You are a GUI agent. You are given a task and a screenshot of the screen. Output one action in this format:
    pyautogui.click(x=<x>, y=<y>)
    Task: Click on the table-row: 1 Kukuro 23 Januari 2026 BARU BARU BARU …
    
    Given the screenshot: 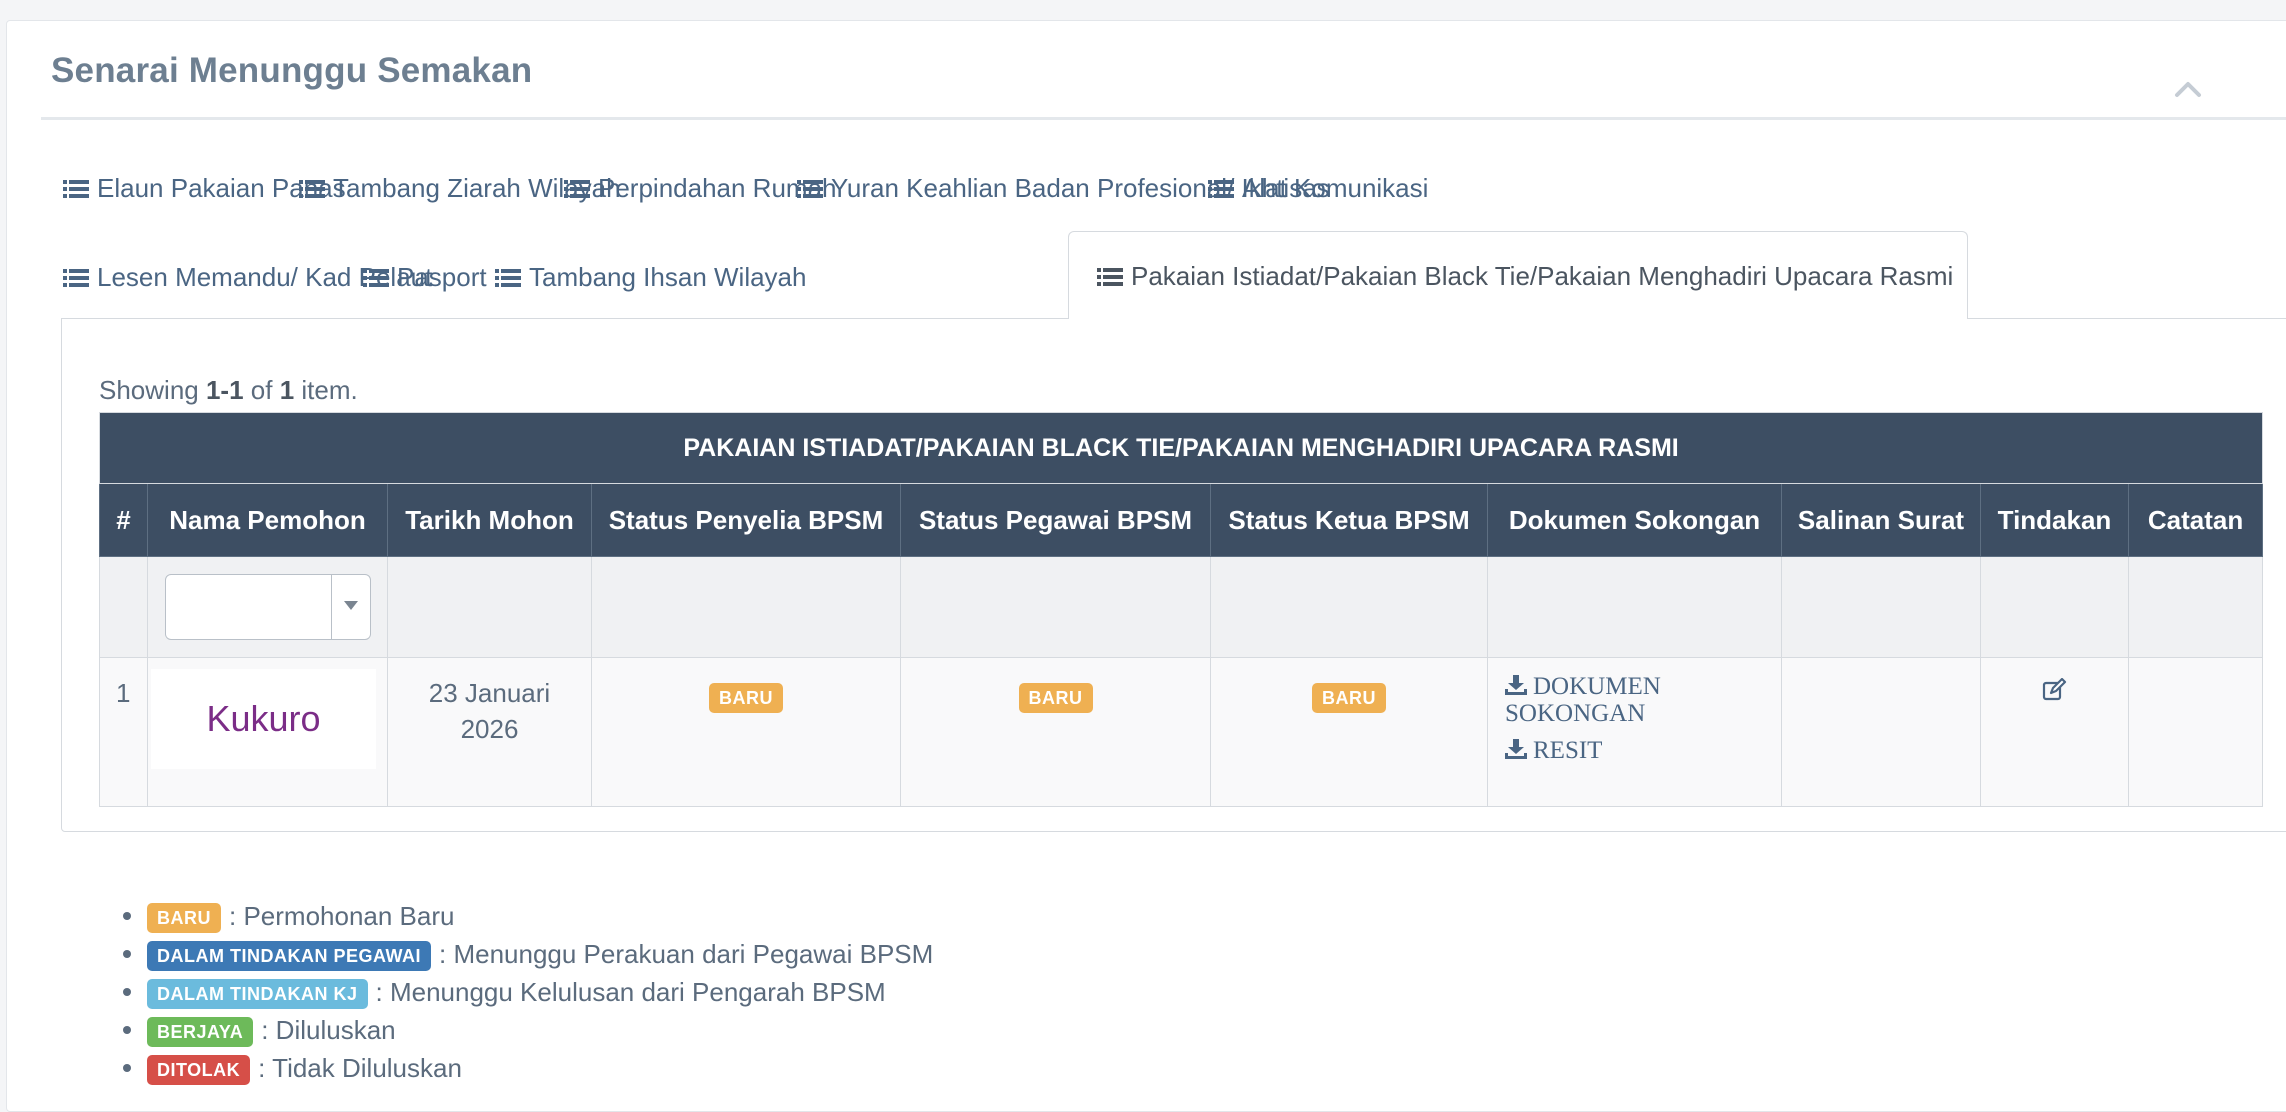 What is the action you would take?
    pyautogui.click(x=1181, y=732)
    